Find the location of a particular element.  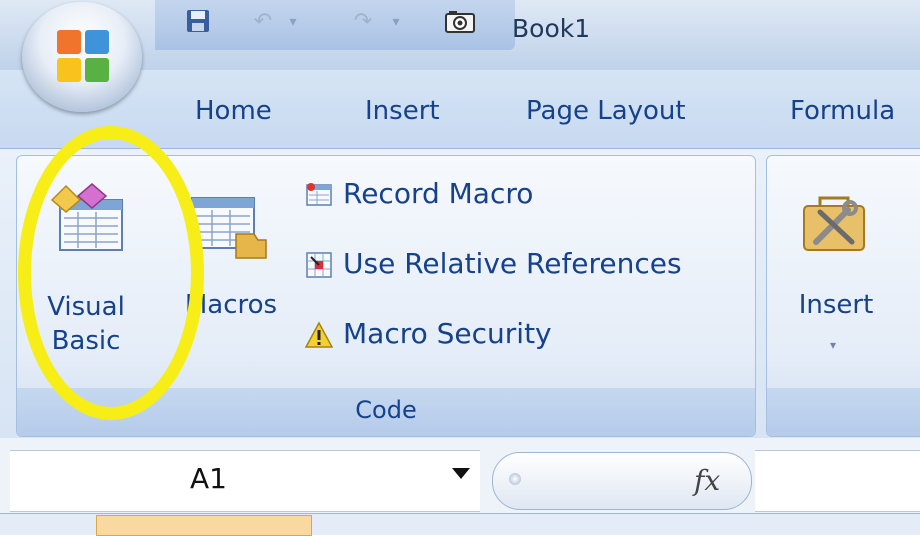

insert-controls-label: Insert is located at coordinates (836, 305).